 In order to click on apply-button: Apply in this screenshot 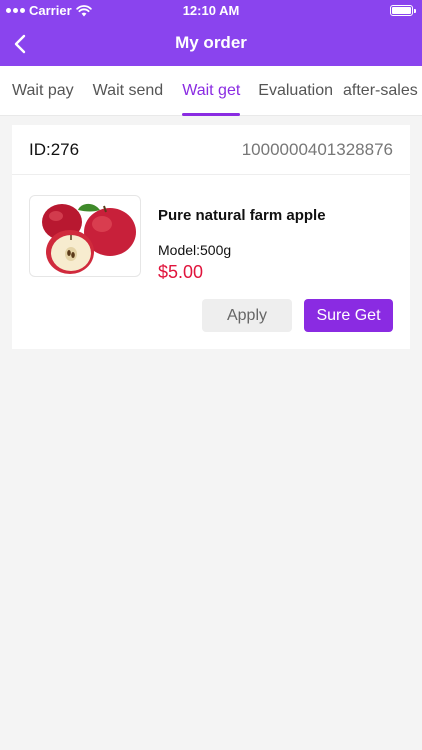, I will do `click(247, 315)`.